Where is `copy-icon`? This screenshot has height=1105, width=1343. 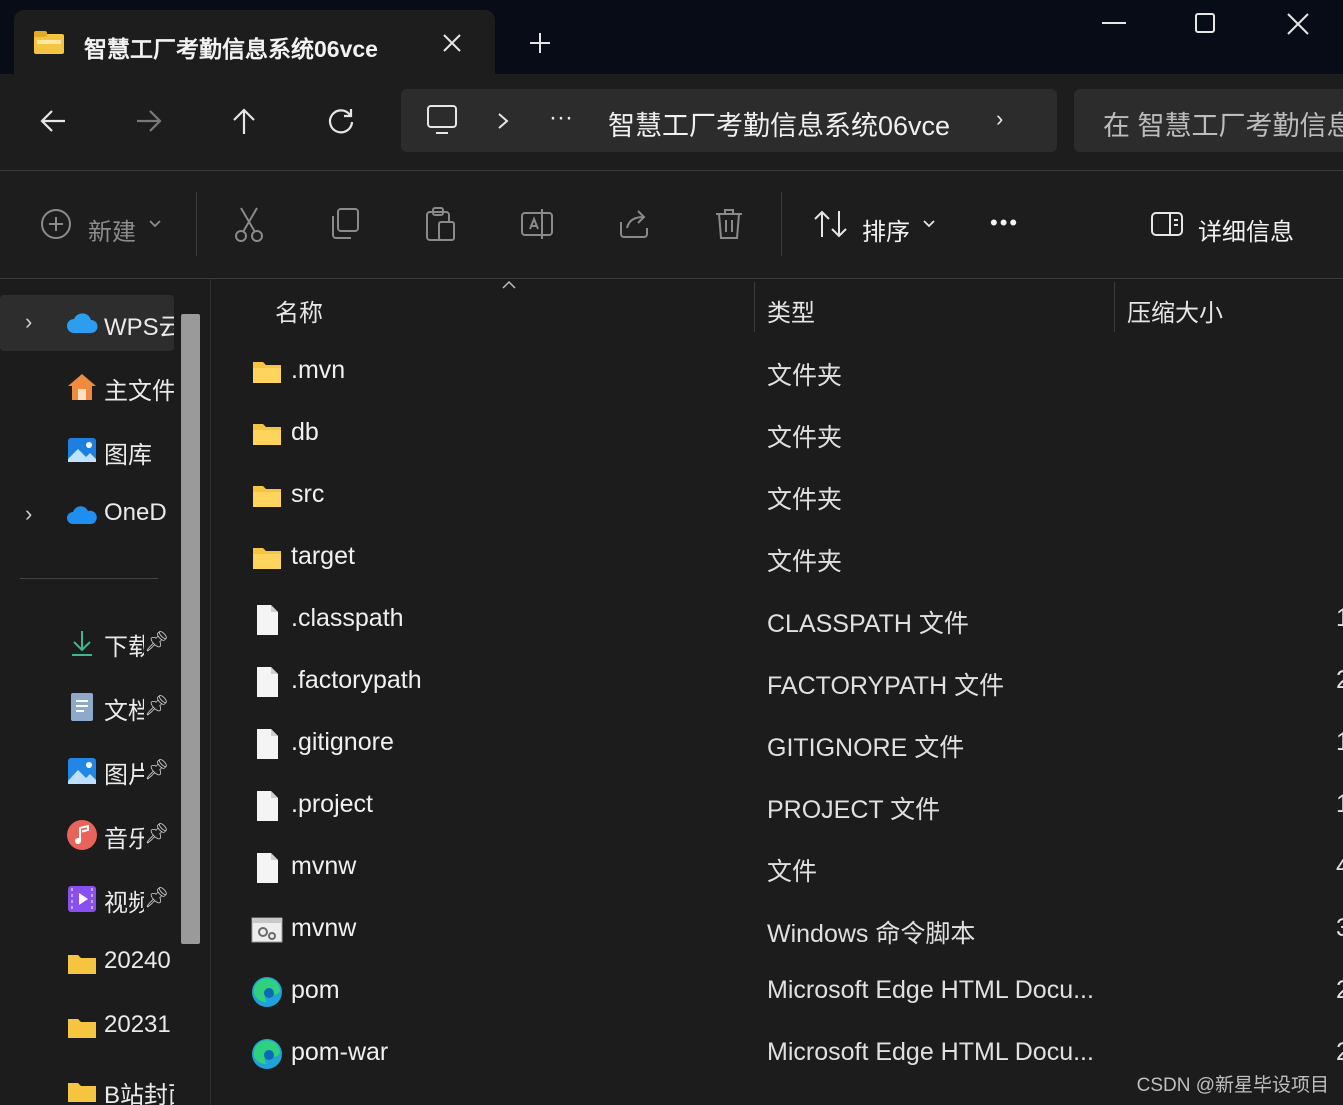
copy-icon is located at coordinates (345, 224).